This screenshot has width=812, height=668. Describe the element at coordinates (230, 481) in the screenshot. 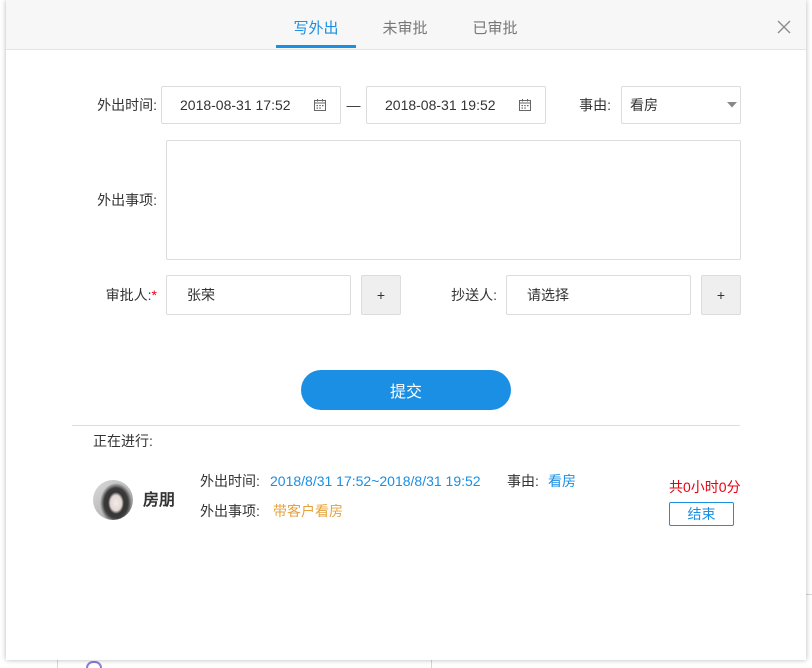

I see `record-time-label: 外出时间:` at that location.